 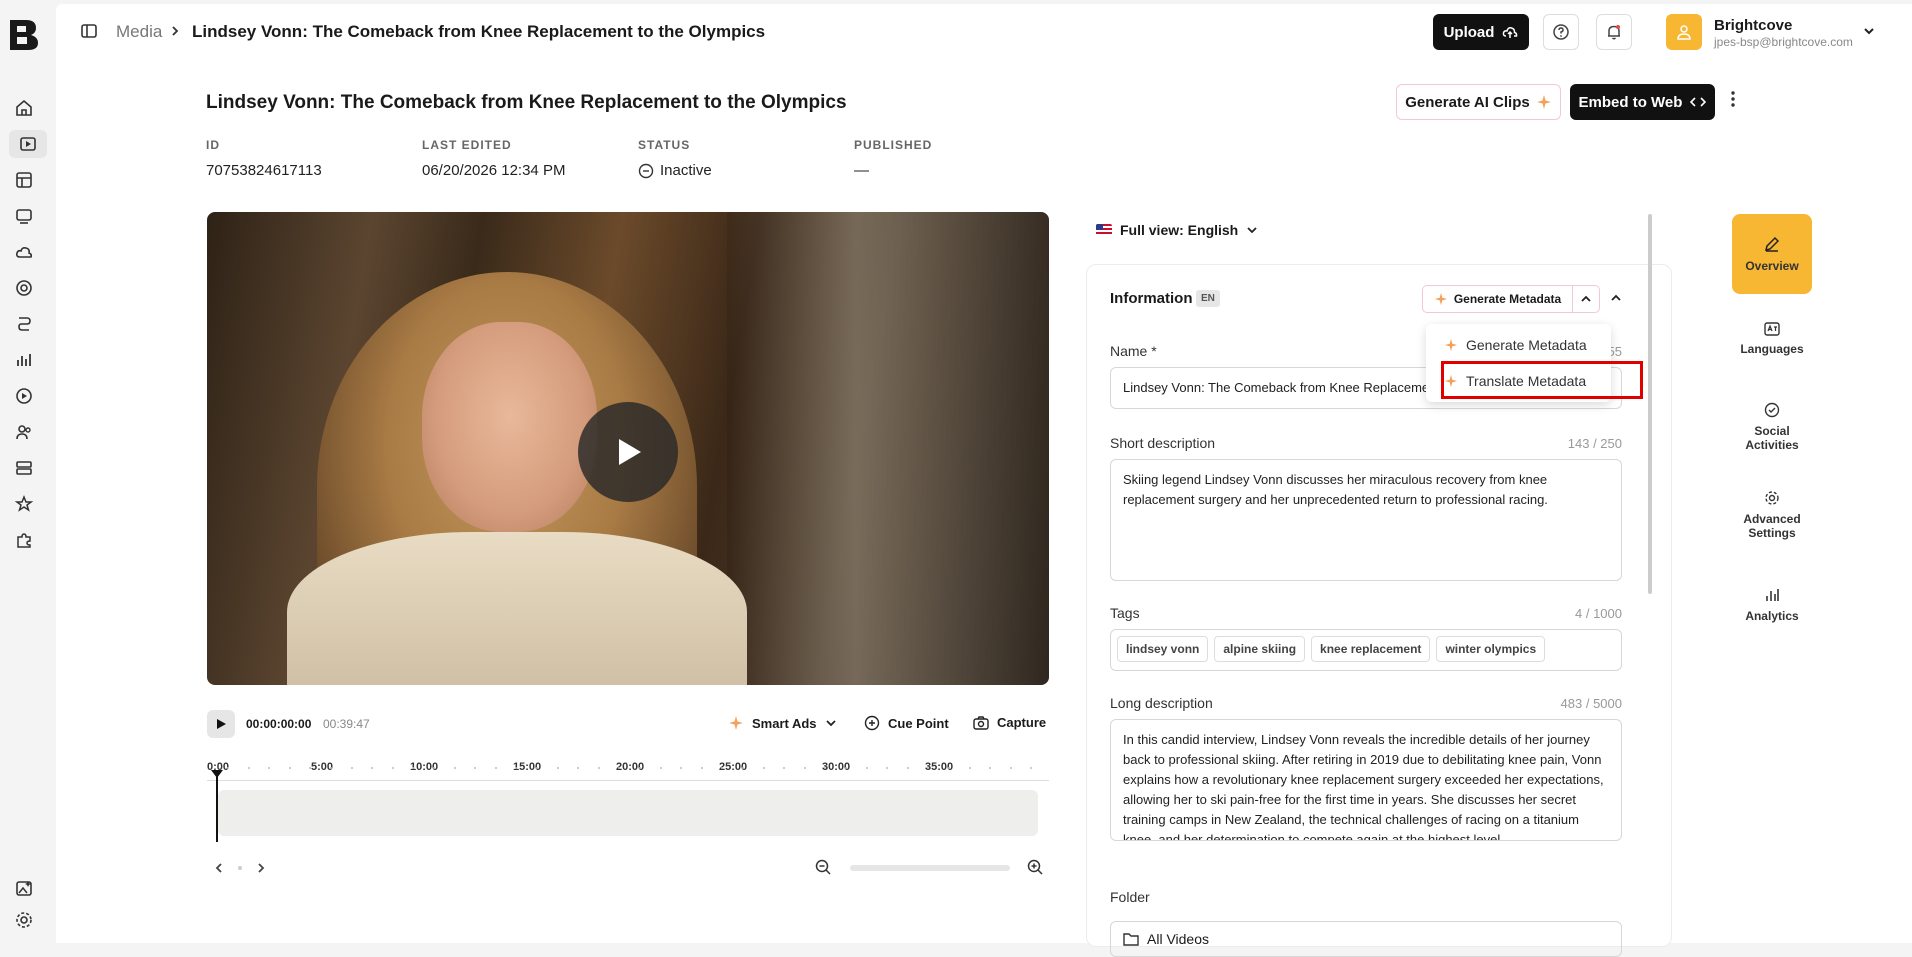 I want to click on account-name: Brightcove, so click(x=1753, y=25).